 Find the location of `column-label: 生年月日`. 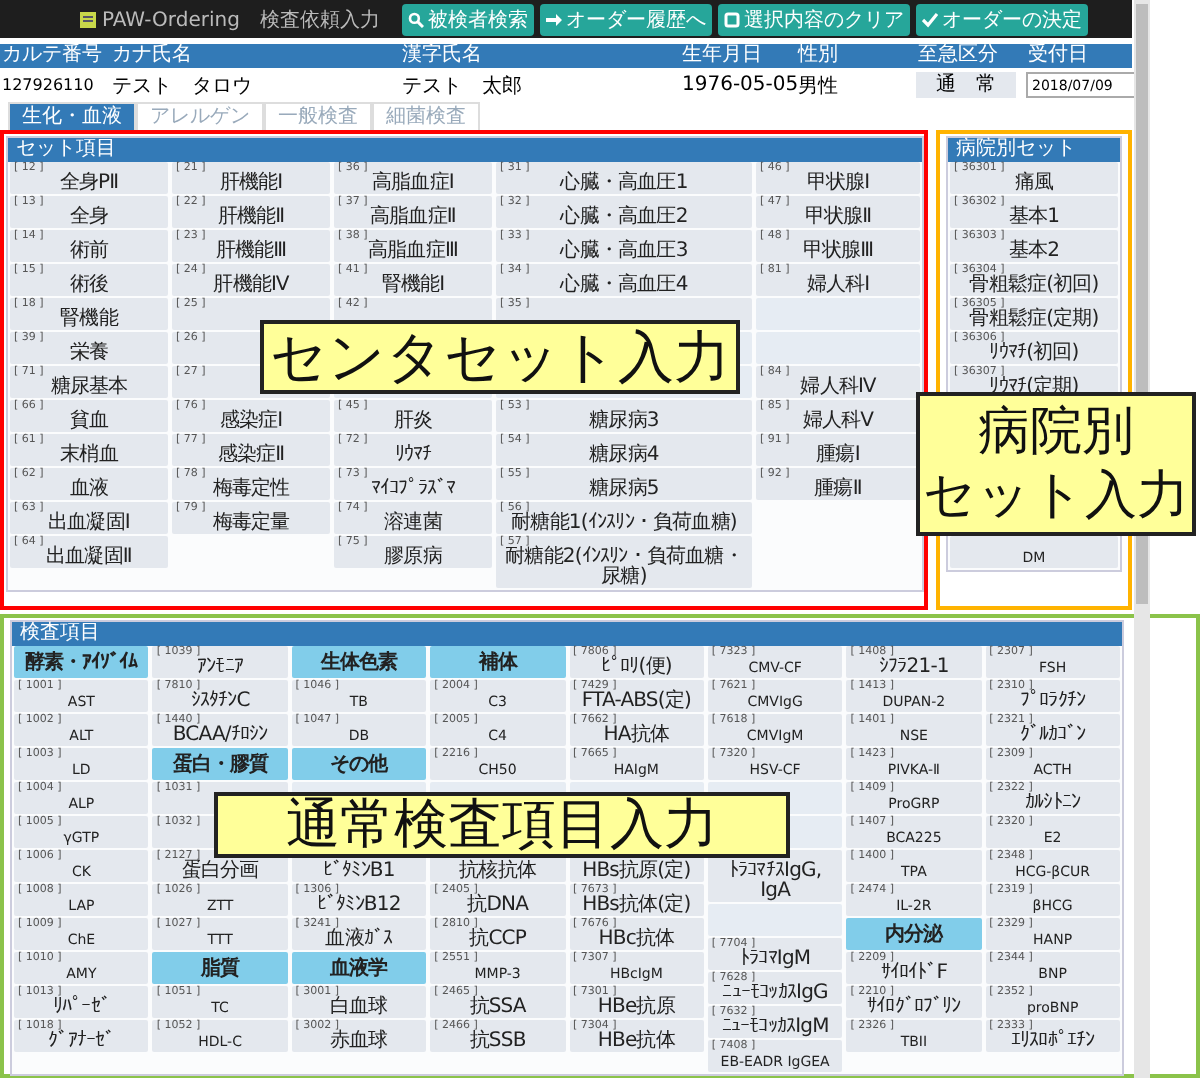

column-label: 生年月日 is located at coordinates (722, 56).